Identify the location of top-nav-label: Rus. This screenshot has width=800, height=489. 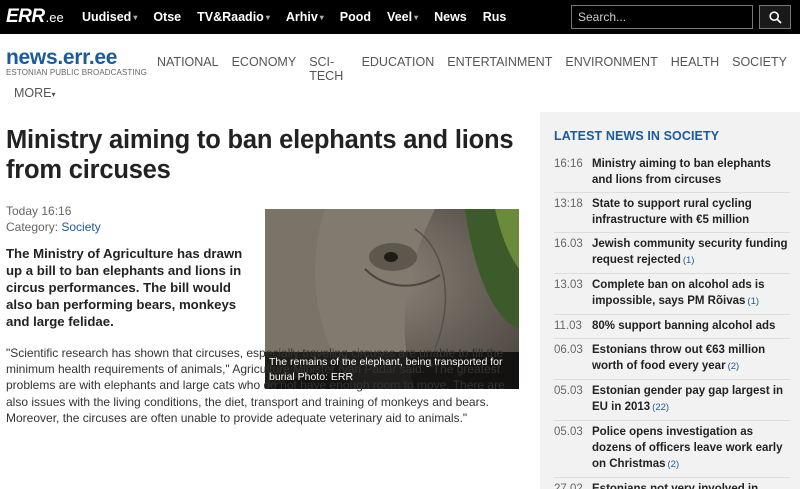
(494, 17).